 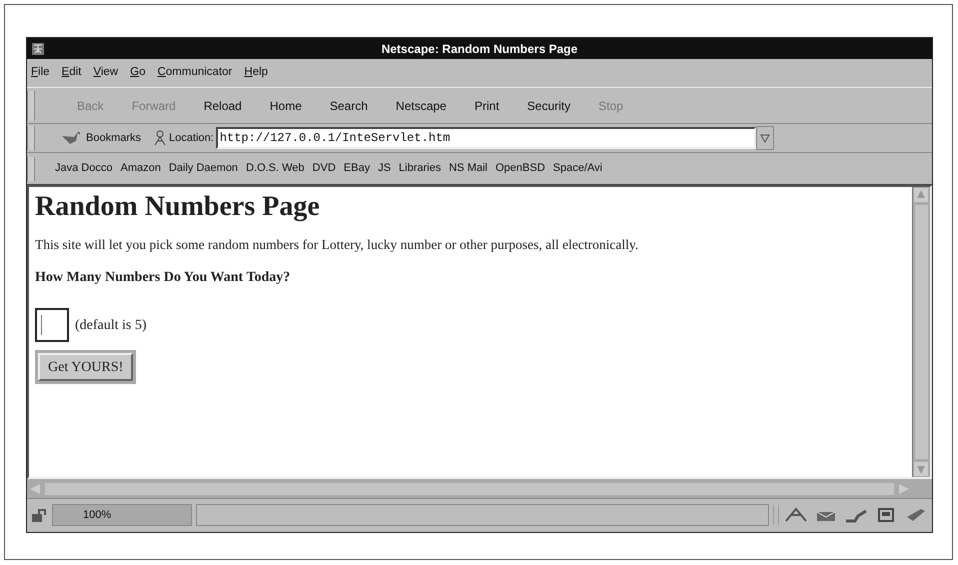 What do you see at coordinates (256, 73) in the screenshot?
I see `menu-item: Help` at bounding box center [256, 73].